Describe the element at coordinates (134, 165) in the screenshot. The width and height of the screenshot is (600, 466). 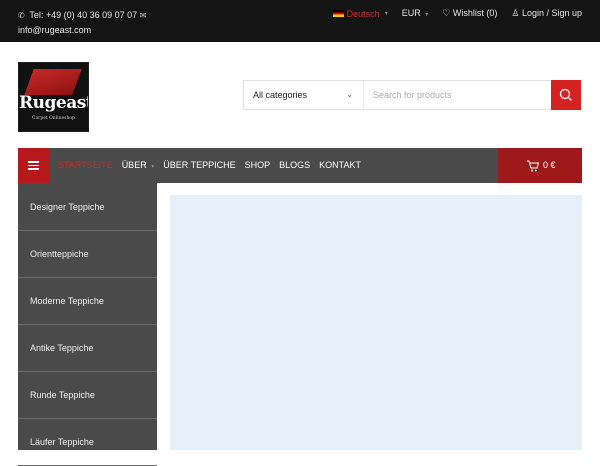
I see `nav-item-ueber-label: ÜBER` at that location.